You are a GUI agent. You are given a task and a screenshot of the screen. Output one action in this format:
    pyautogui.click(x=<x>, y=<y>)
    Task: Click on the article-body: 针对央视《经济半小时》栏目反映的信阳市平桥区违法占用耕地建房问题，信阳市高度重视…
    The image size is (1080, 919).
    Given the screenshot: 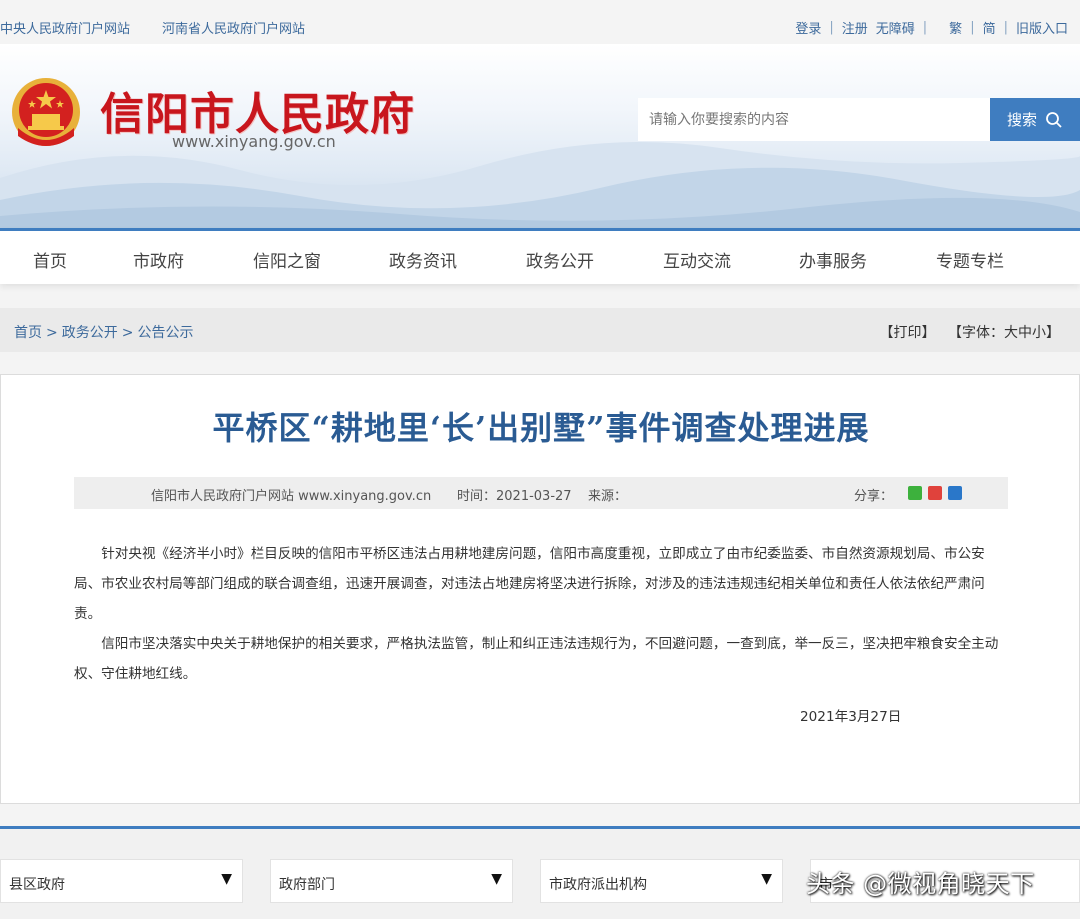 What is the action you would take?
    pyautogui.click(x=541, y=614)
    